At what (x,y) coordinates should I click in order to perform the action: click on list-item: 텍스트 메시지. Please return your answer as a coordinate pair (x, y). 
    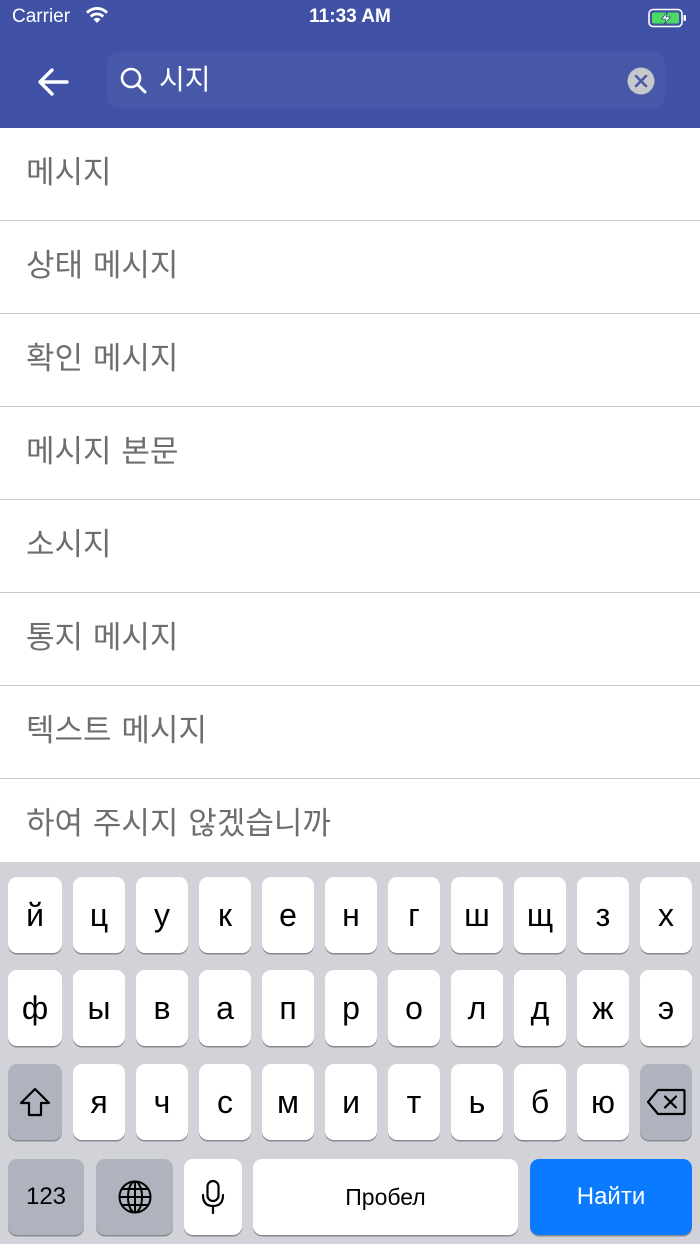
    Looking at the image, I should click on (350, 732).